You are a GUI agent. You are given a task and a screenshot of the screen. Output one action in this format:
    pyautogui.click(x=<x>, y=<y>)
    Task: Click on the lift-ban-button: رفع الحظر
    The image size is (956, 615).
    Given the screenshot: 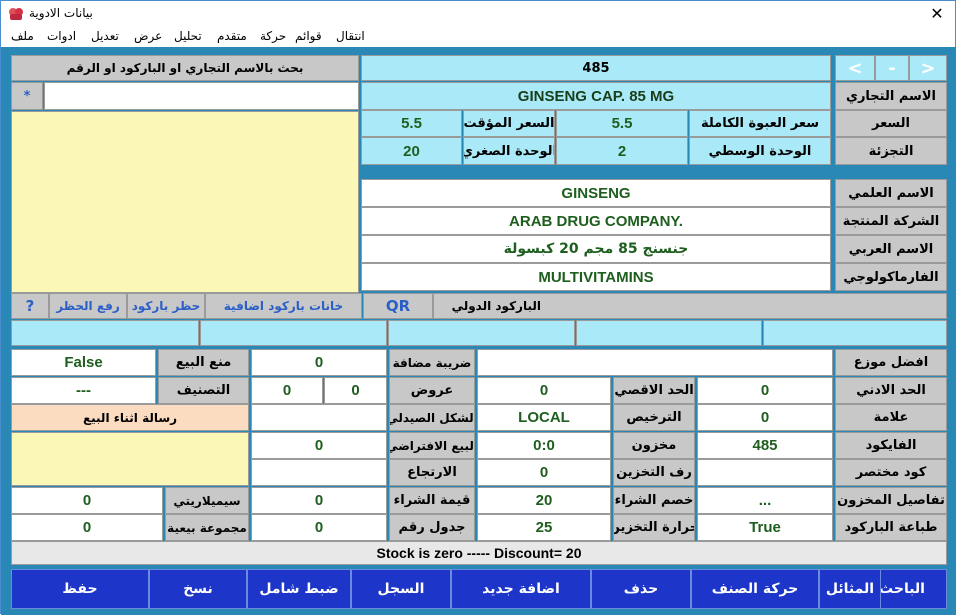 What is the action you would take?
    pyautogui.click(x=88, y=306)
    